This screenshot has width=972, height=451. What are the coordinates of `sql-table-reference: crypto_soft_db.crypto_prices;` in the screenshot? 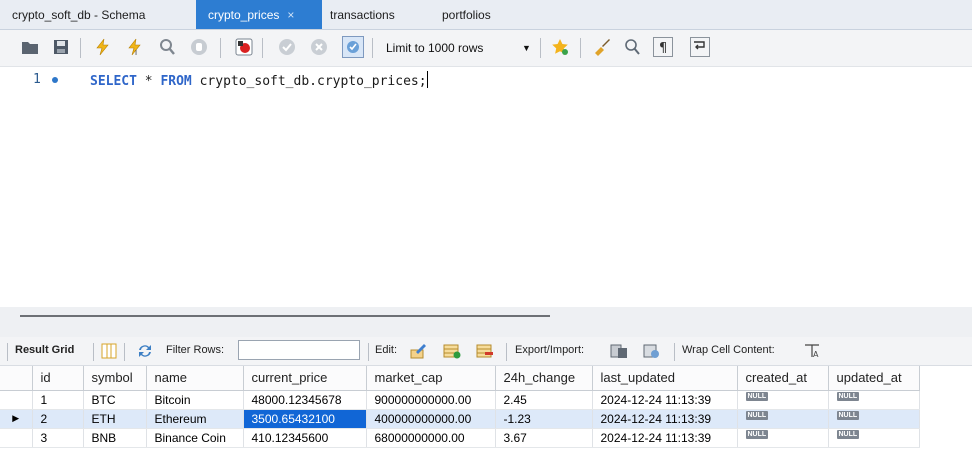 It's located at (313, 81).